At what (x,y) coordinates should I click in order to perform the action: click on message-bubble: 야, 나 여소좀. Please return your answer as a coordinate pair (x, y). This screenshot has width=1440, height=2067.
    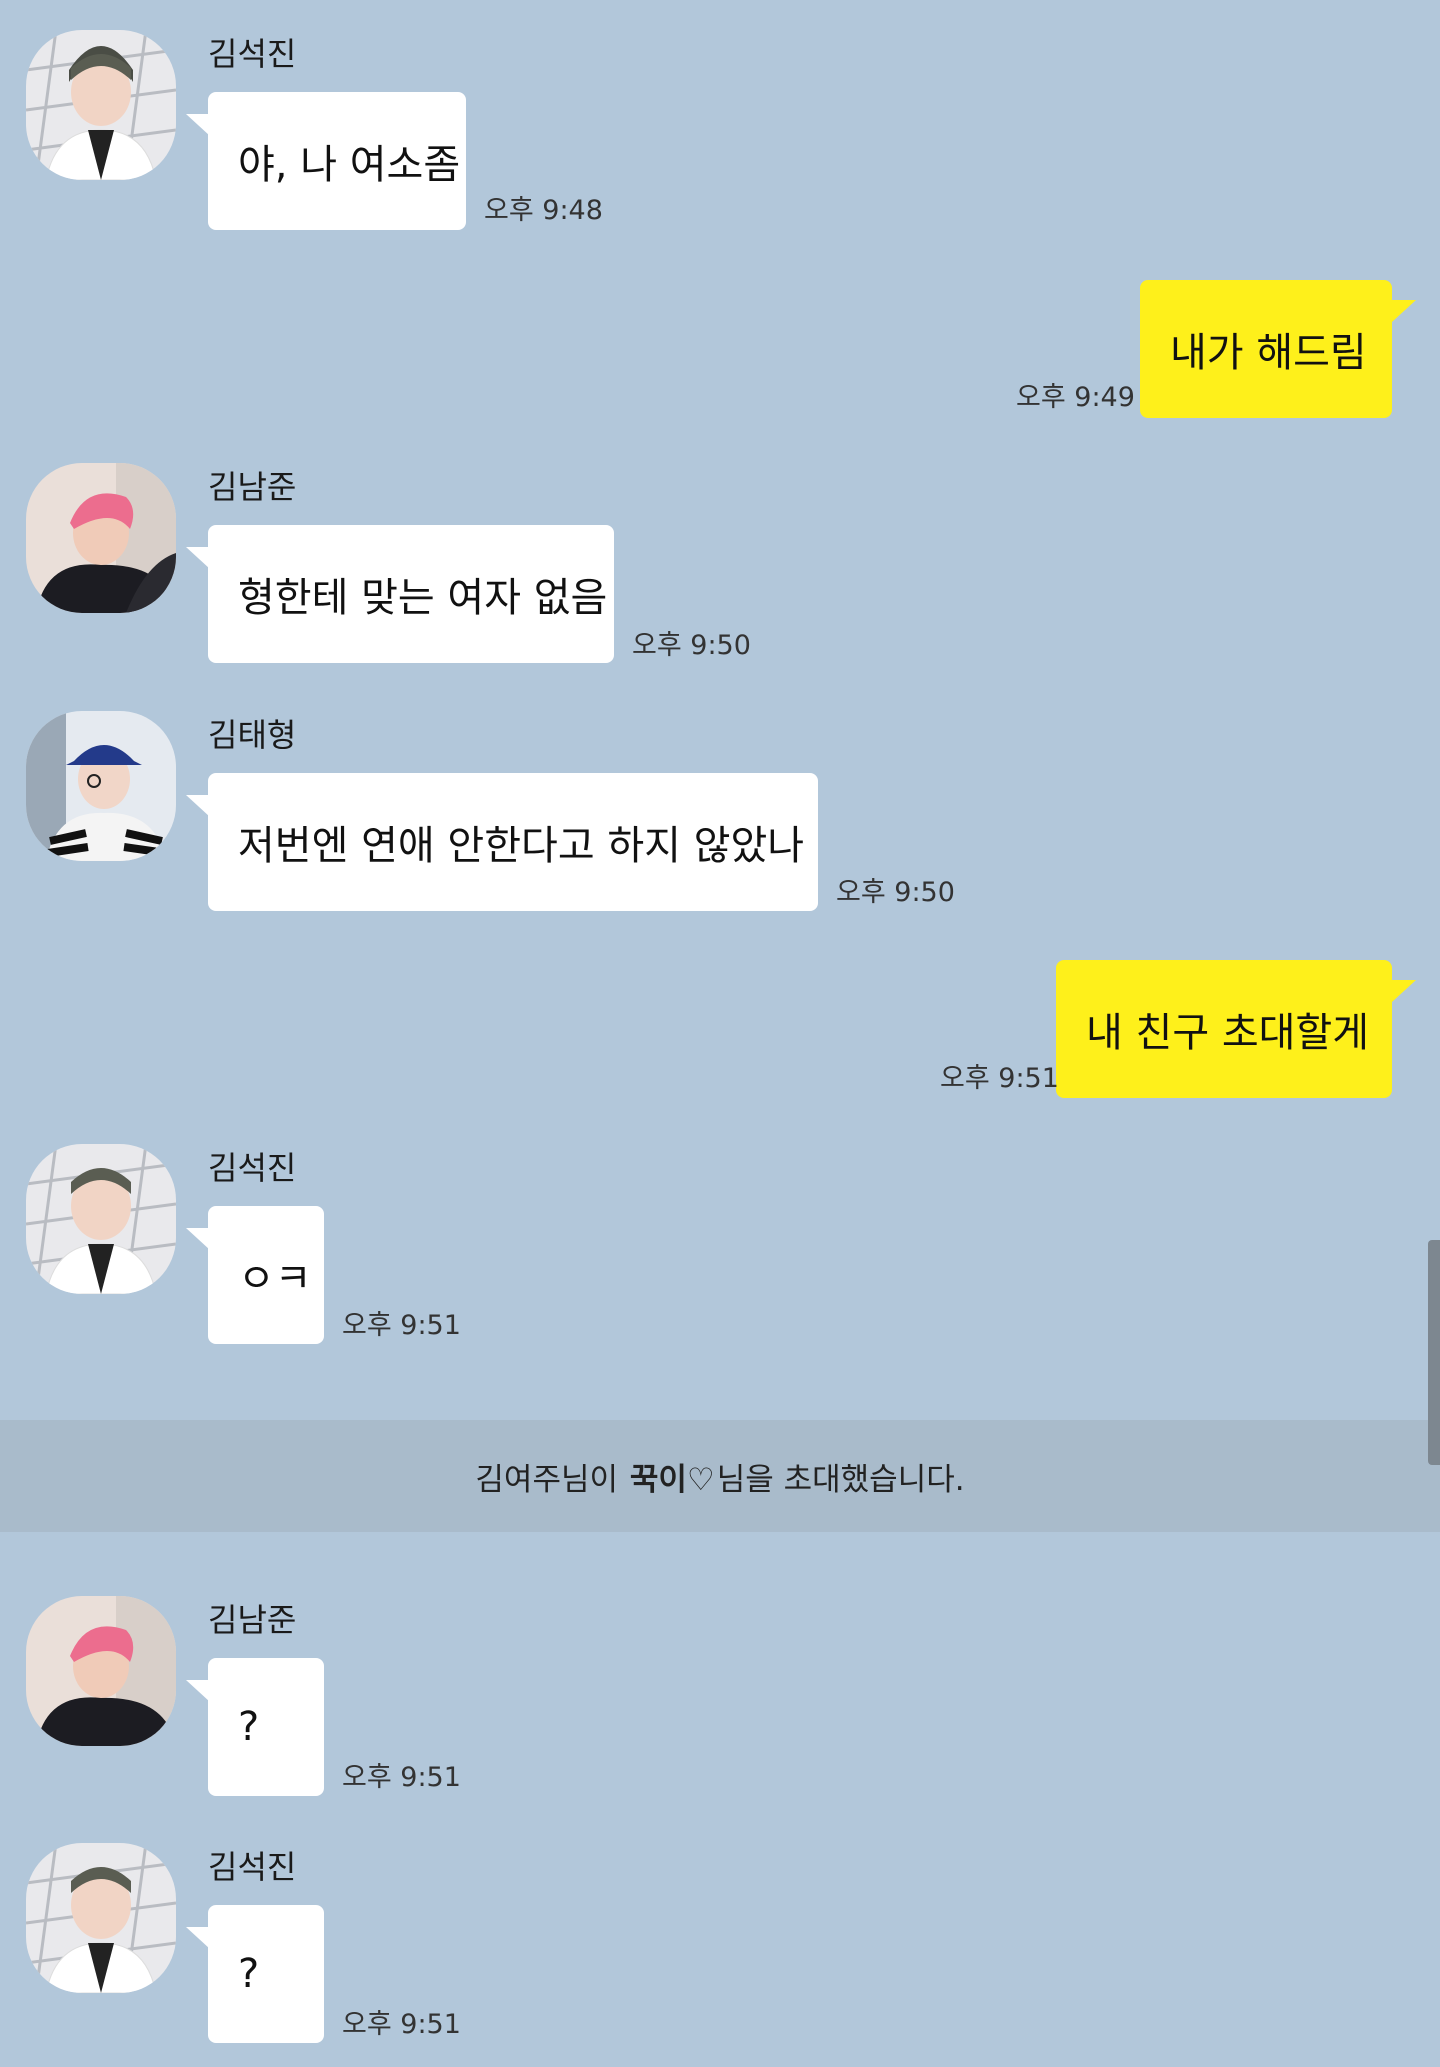
    Looking at the image, I should click on (337, 161).